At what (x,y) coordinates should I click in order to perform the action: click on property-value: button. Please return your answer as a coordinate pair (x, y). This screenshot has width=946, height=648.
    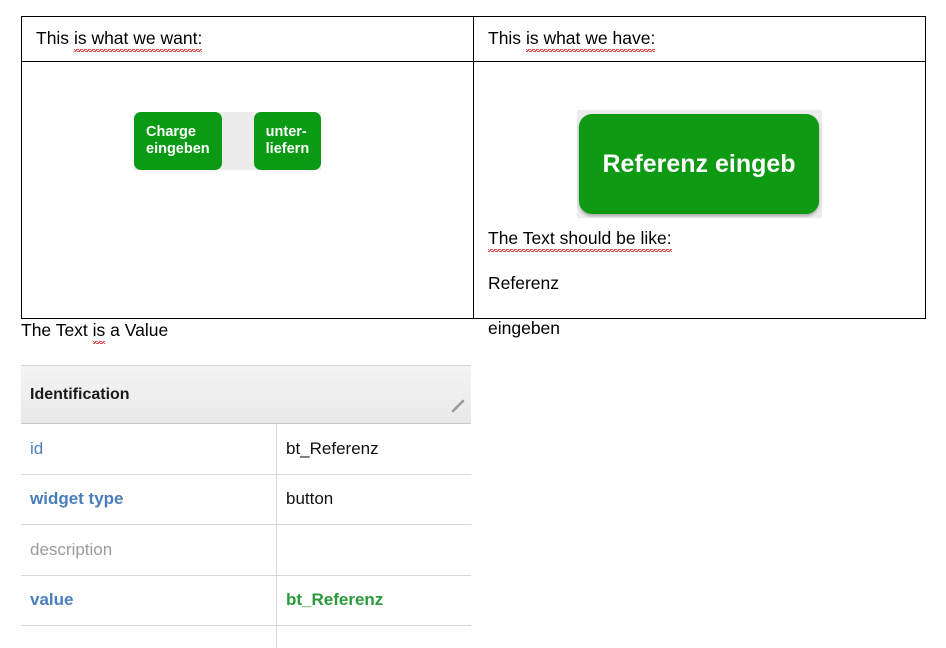
    Looking at the image, I should click on (374, 500).